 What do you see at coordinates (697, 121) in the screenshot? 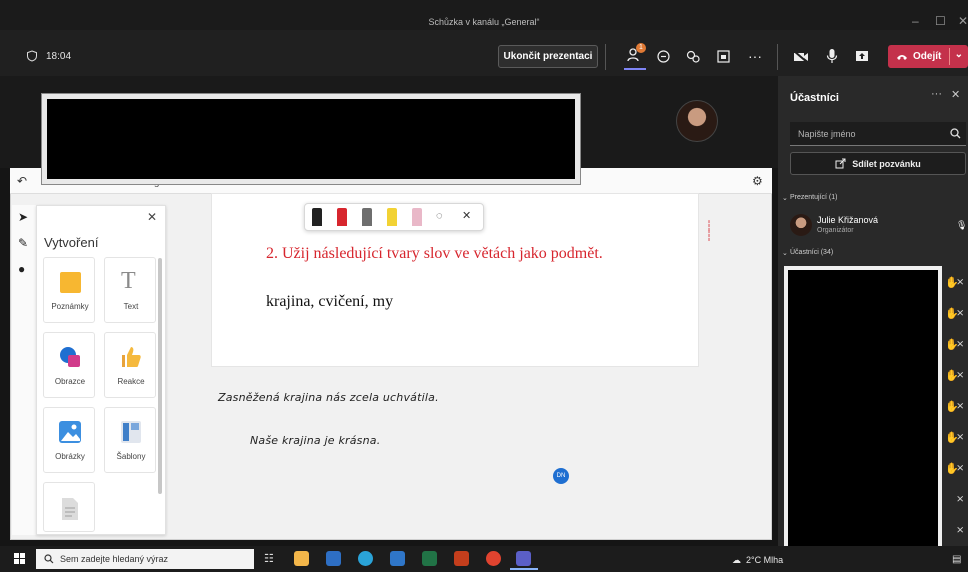
I see `presenter-video-avatar` at bounding box center [697, 121].